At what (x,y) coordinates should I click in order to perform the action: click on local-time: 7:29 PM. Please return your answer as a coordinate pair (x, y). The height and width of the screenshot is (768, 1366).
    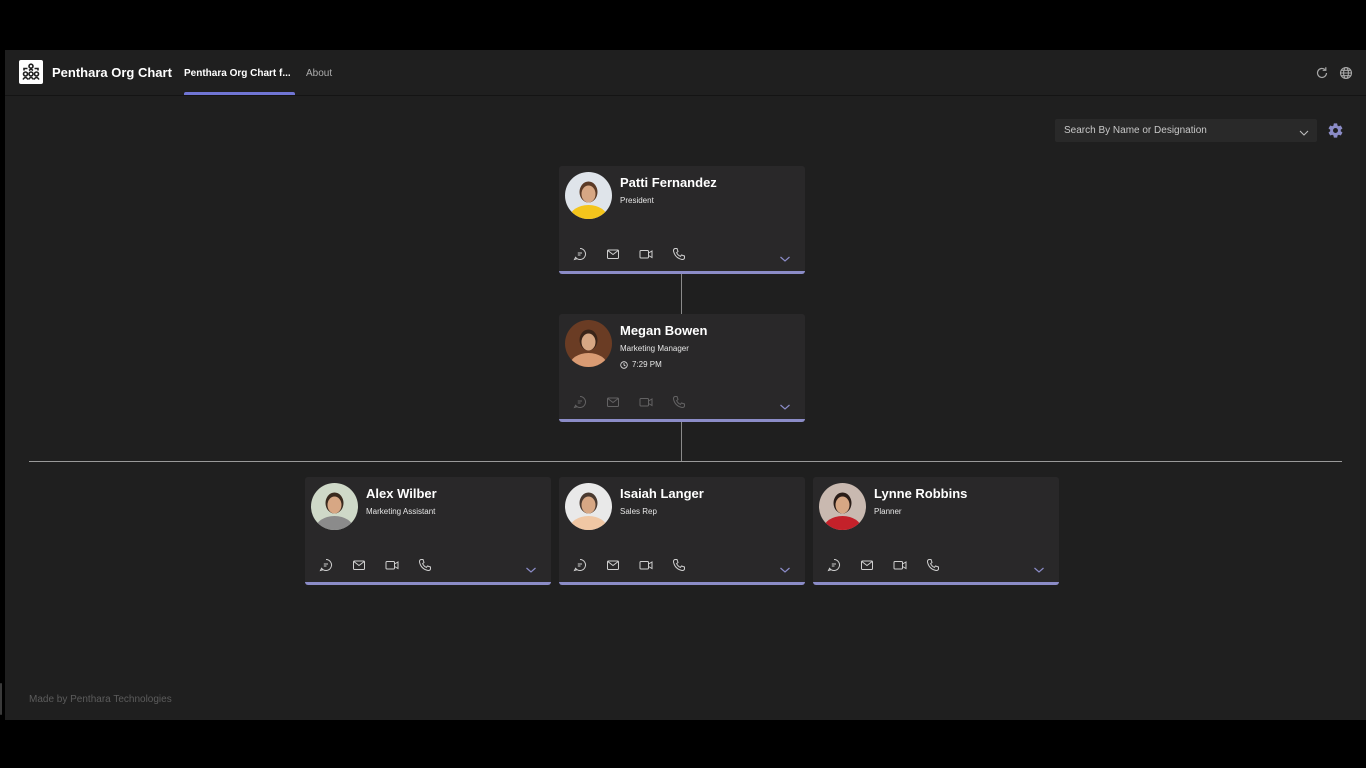
    Looking at the image, I should click on (641, 364).